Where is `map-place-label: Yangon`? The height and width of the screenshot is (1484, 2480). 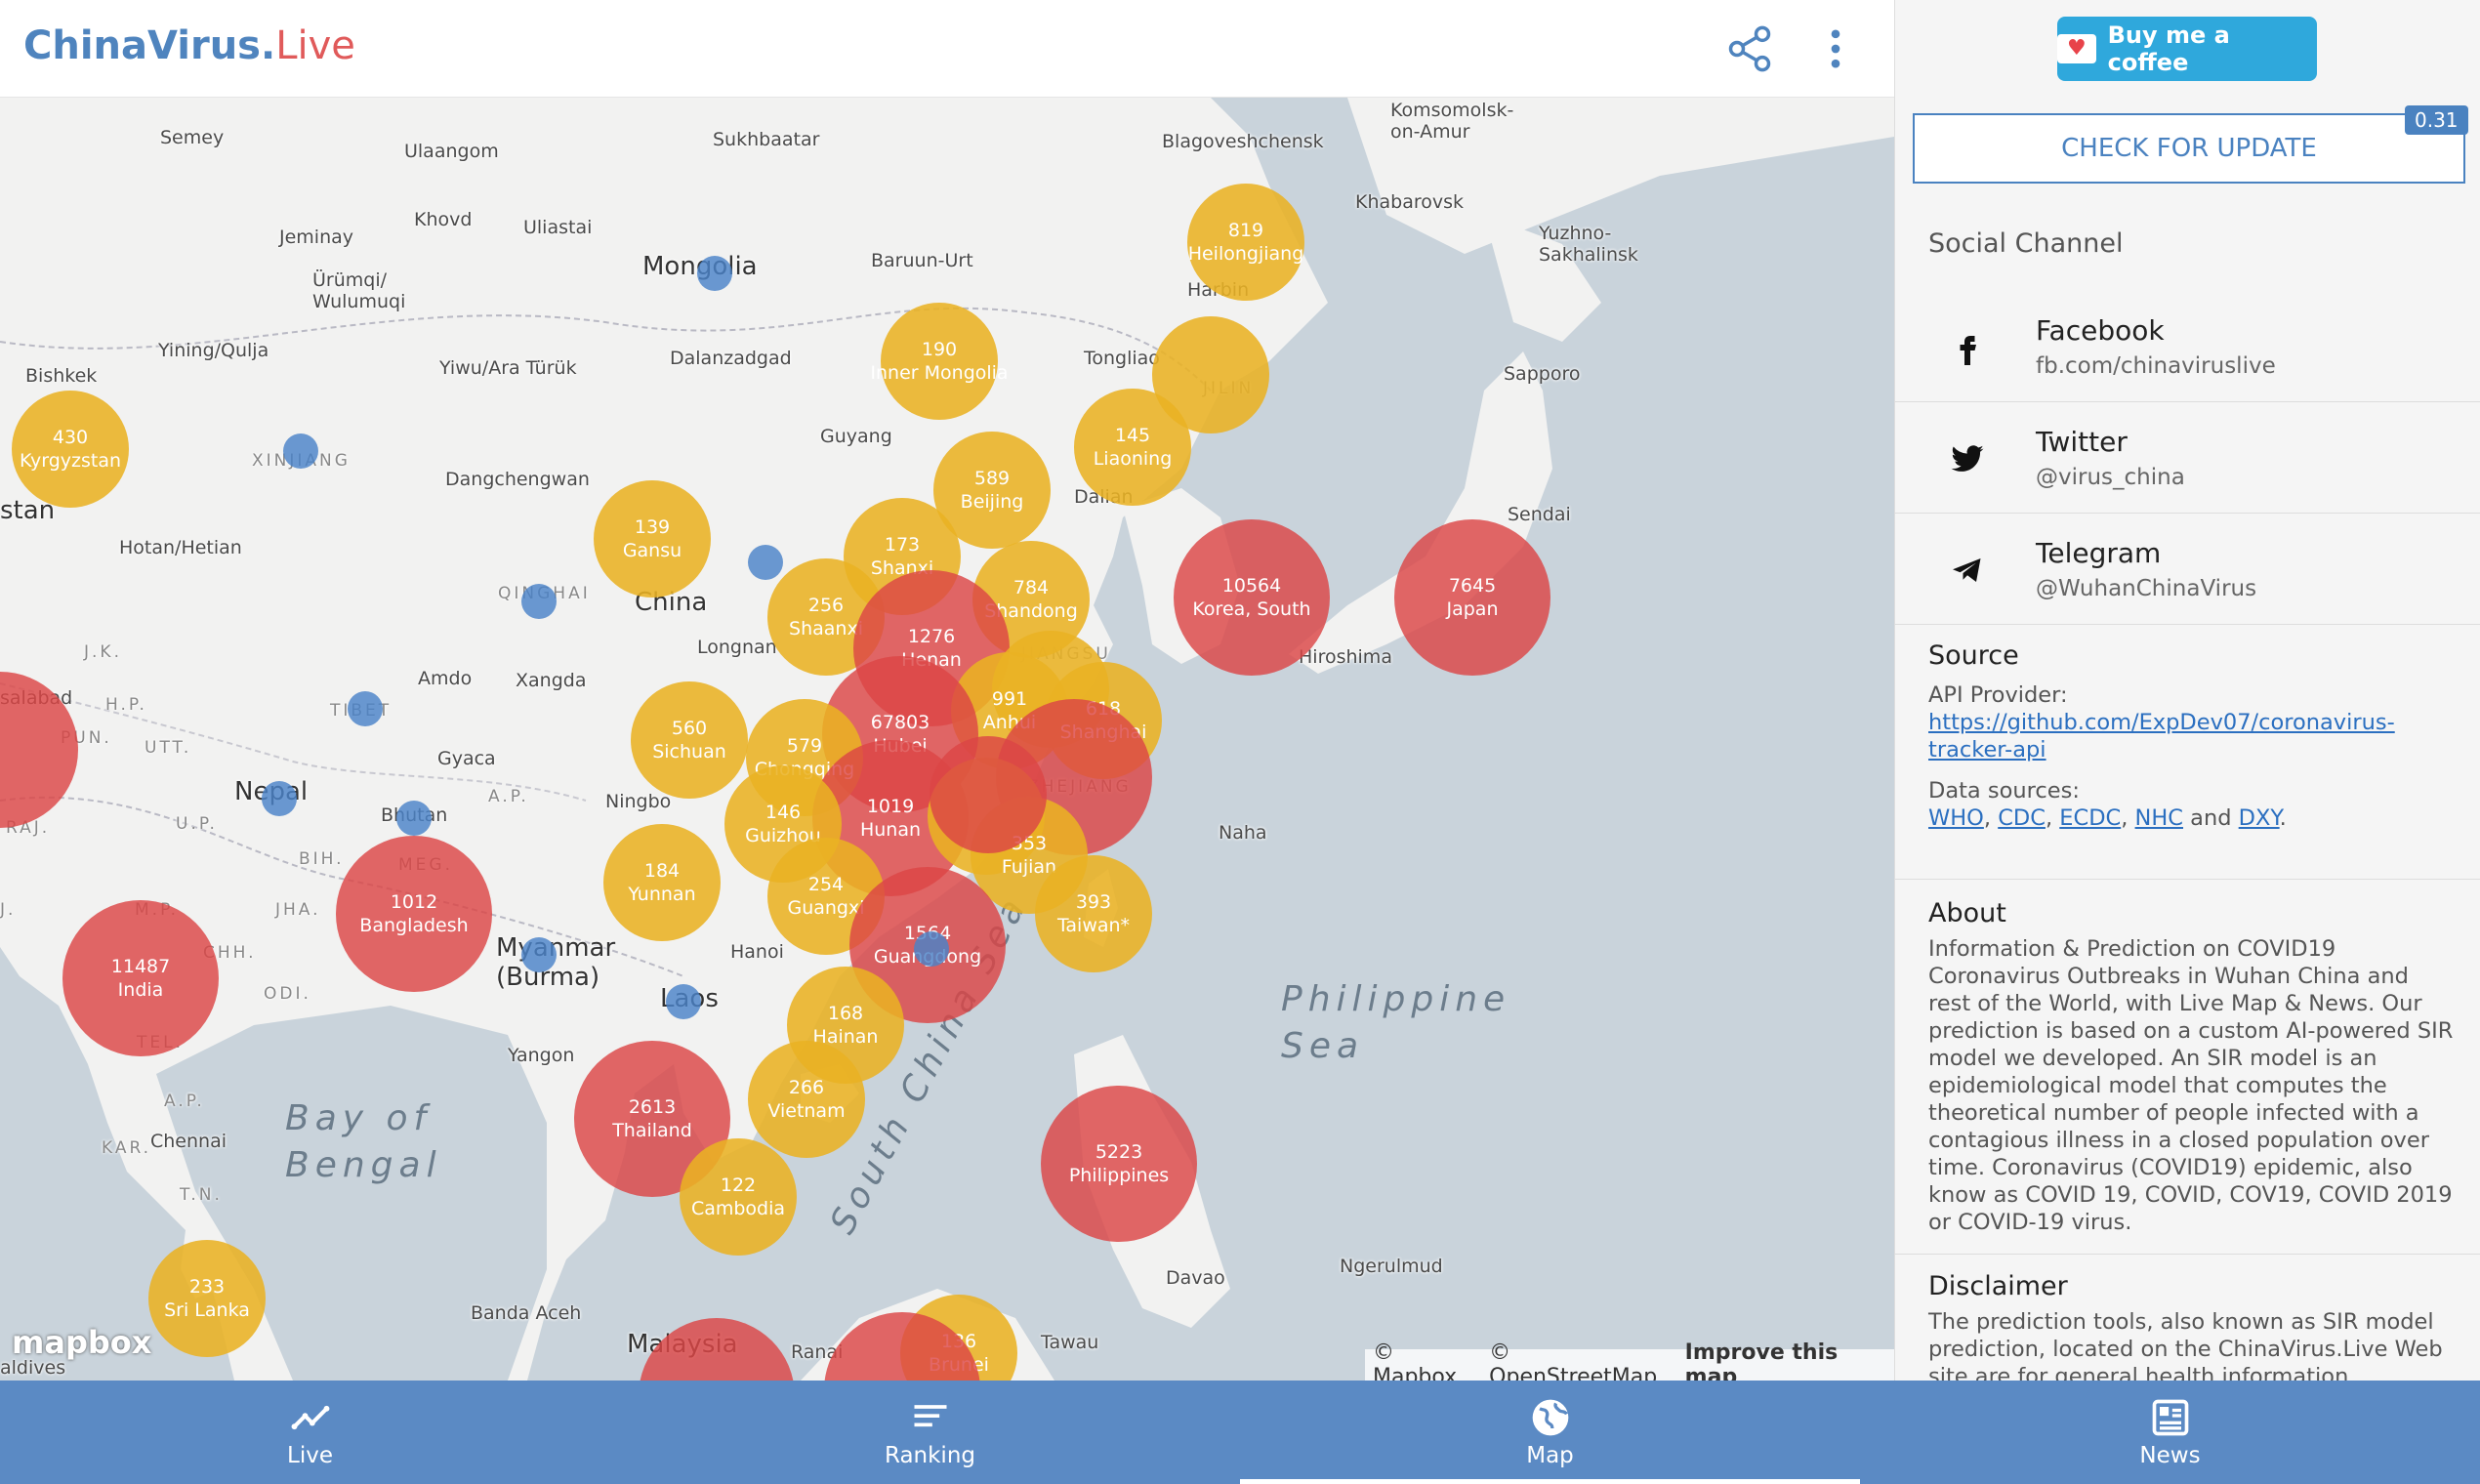 map-place-label: Yangon is located at coordinates (541, 1056).